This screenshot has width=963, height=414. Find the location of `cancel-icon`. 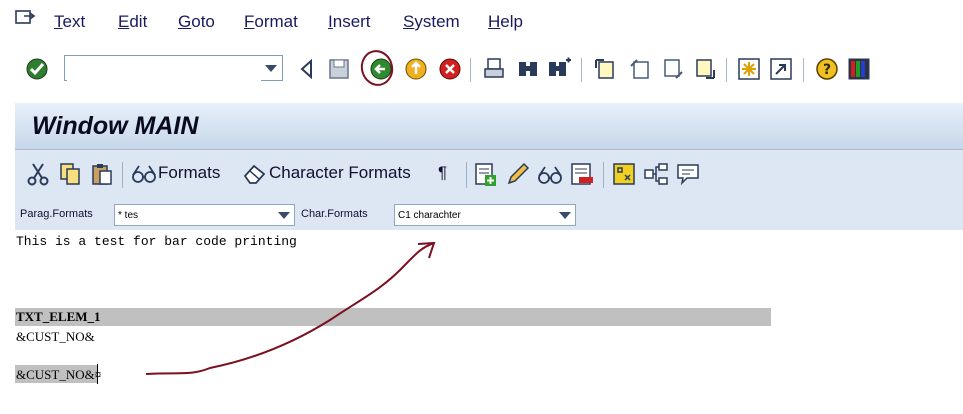

cancel-icon is located at coordinates (450, 69).